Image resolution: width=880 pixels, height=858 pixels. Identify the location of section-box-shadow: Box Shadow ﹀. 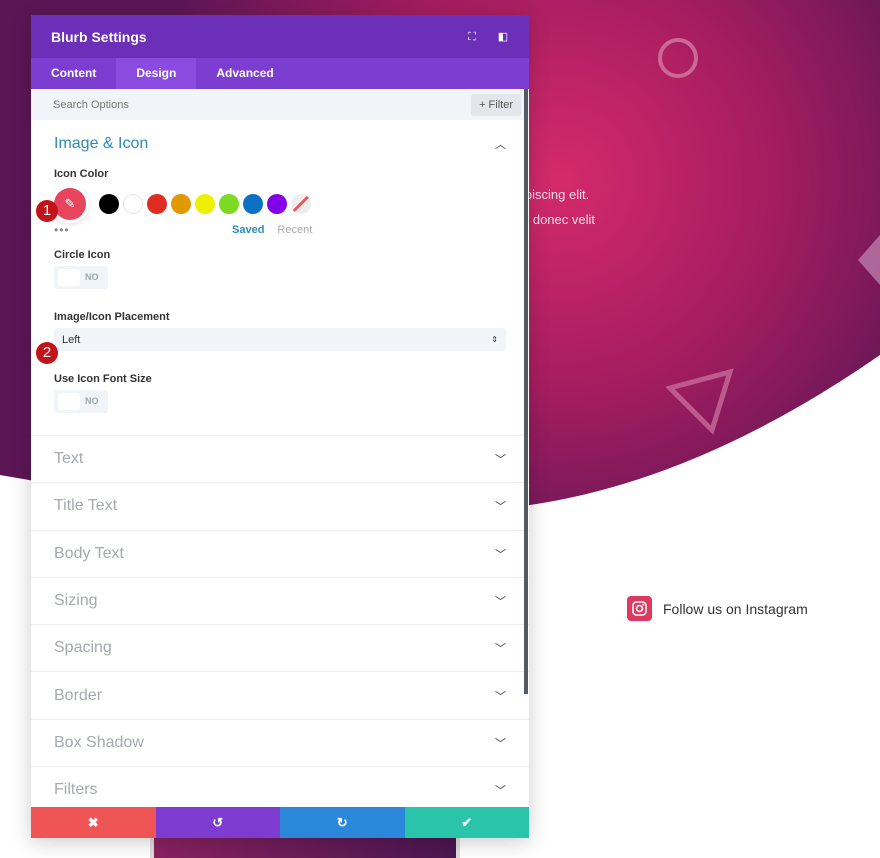
(280, 742).